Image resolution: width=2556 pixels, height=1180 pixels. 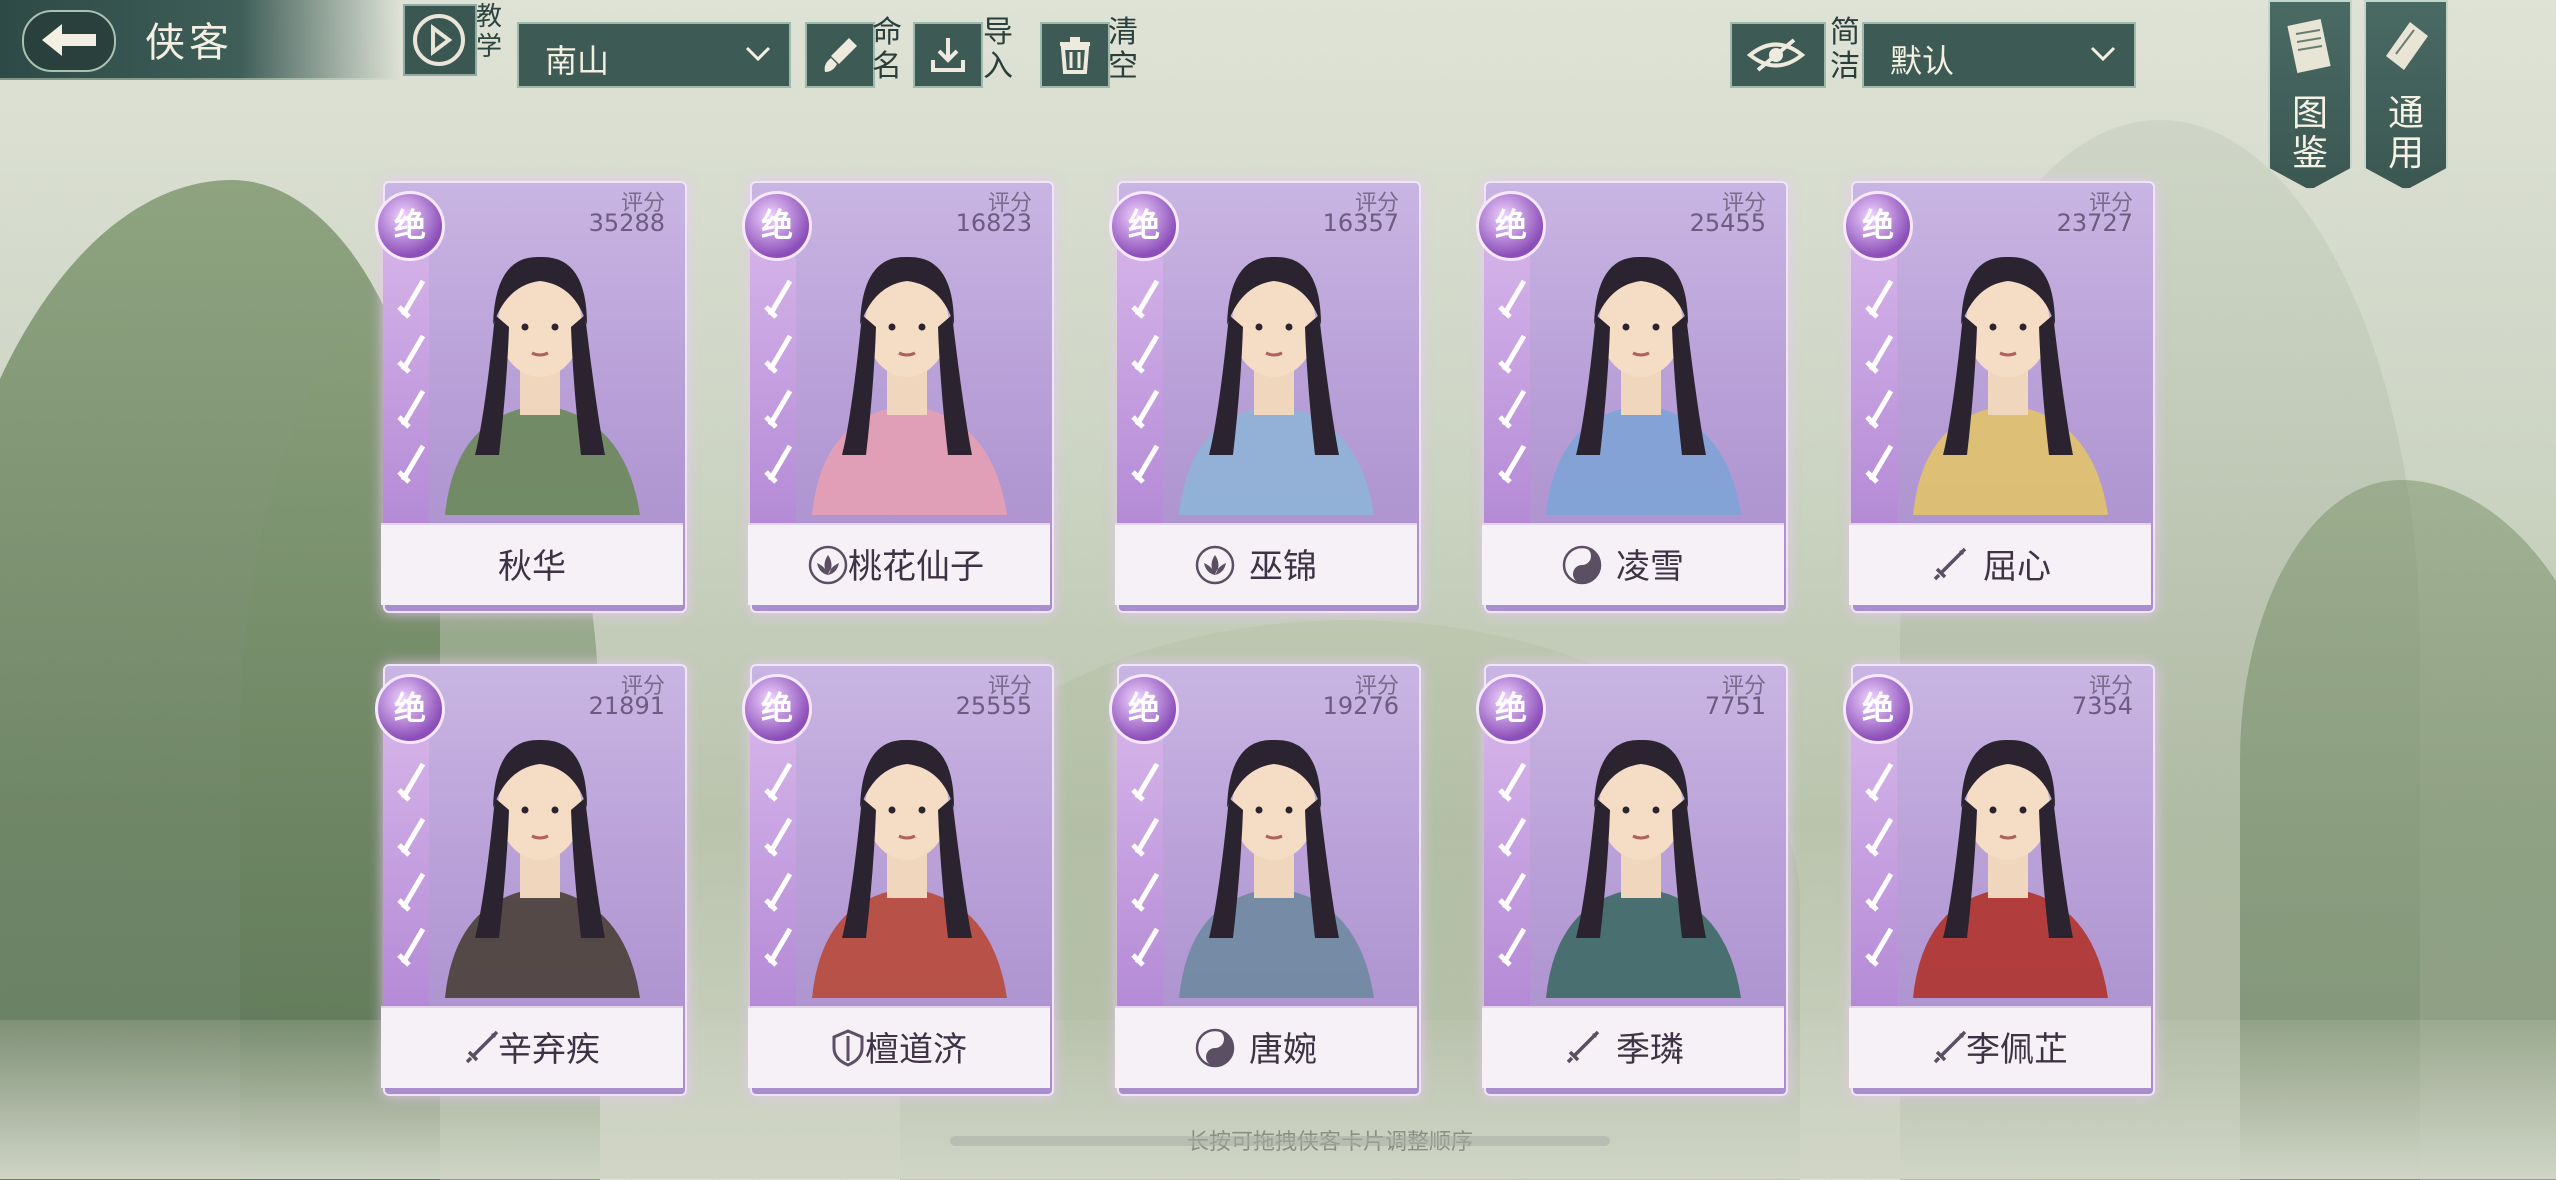 I want to click on header-panel: 侠客, so click(x=200, y=40).